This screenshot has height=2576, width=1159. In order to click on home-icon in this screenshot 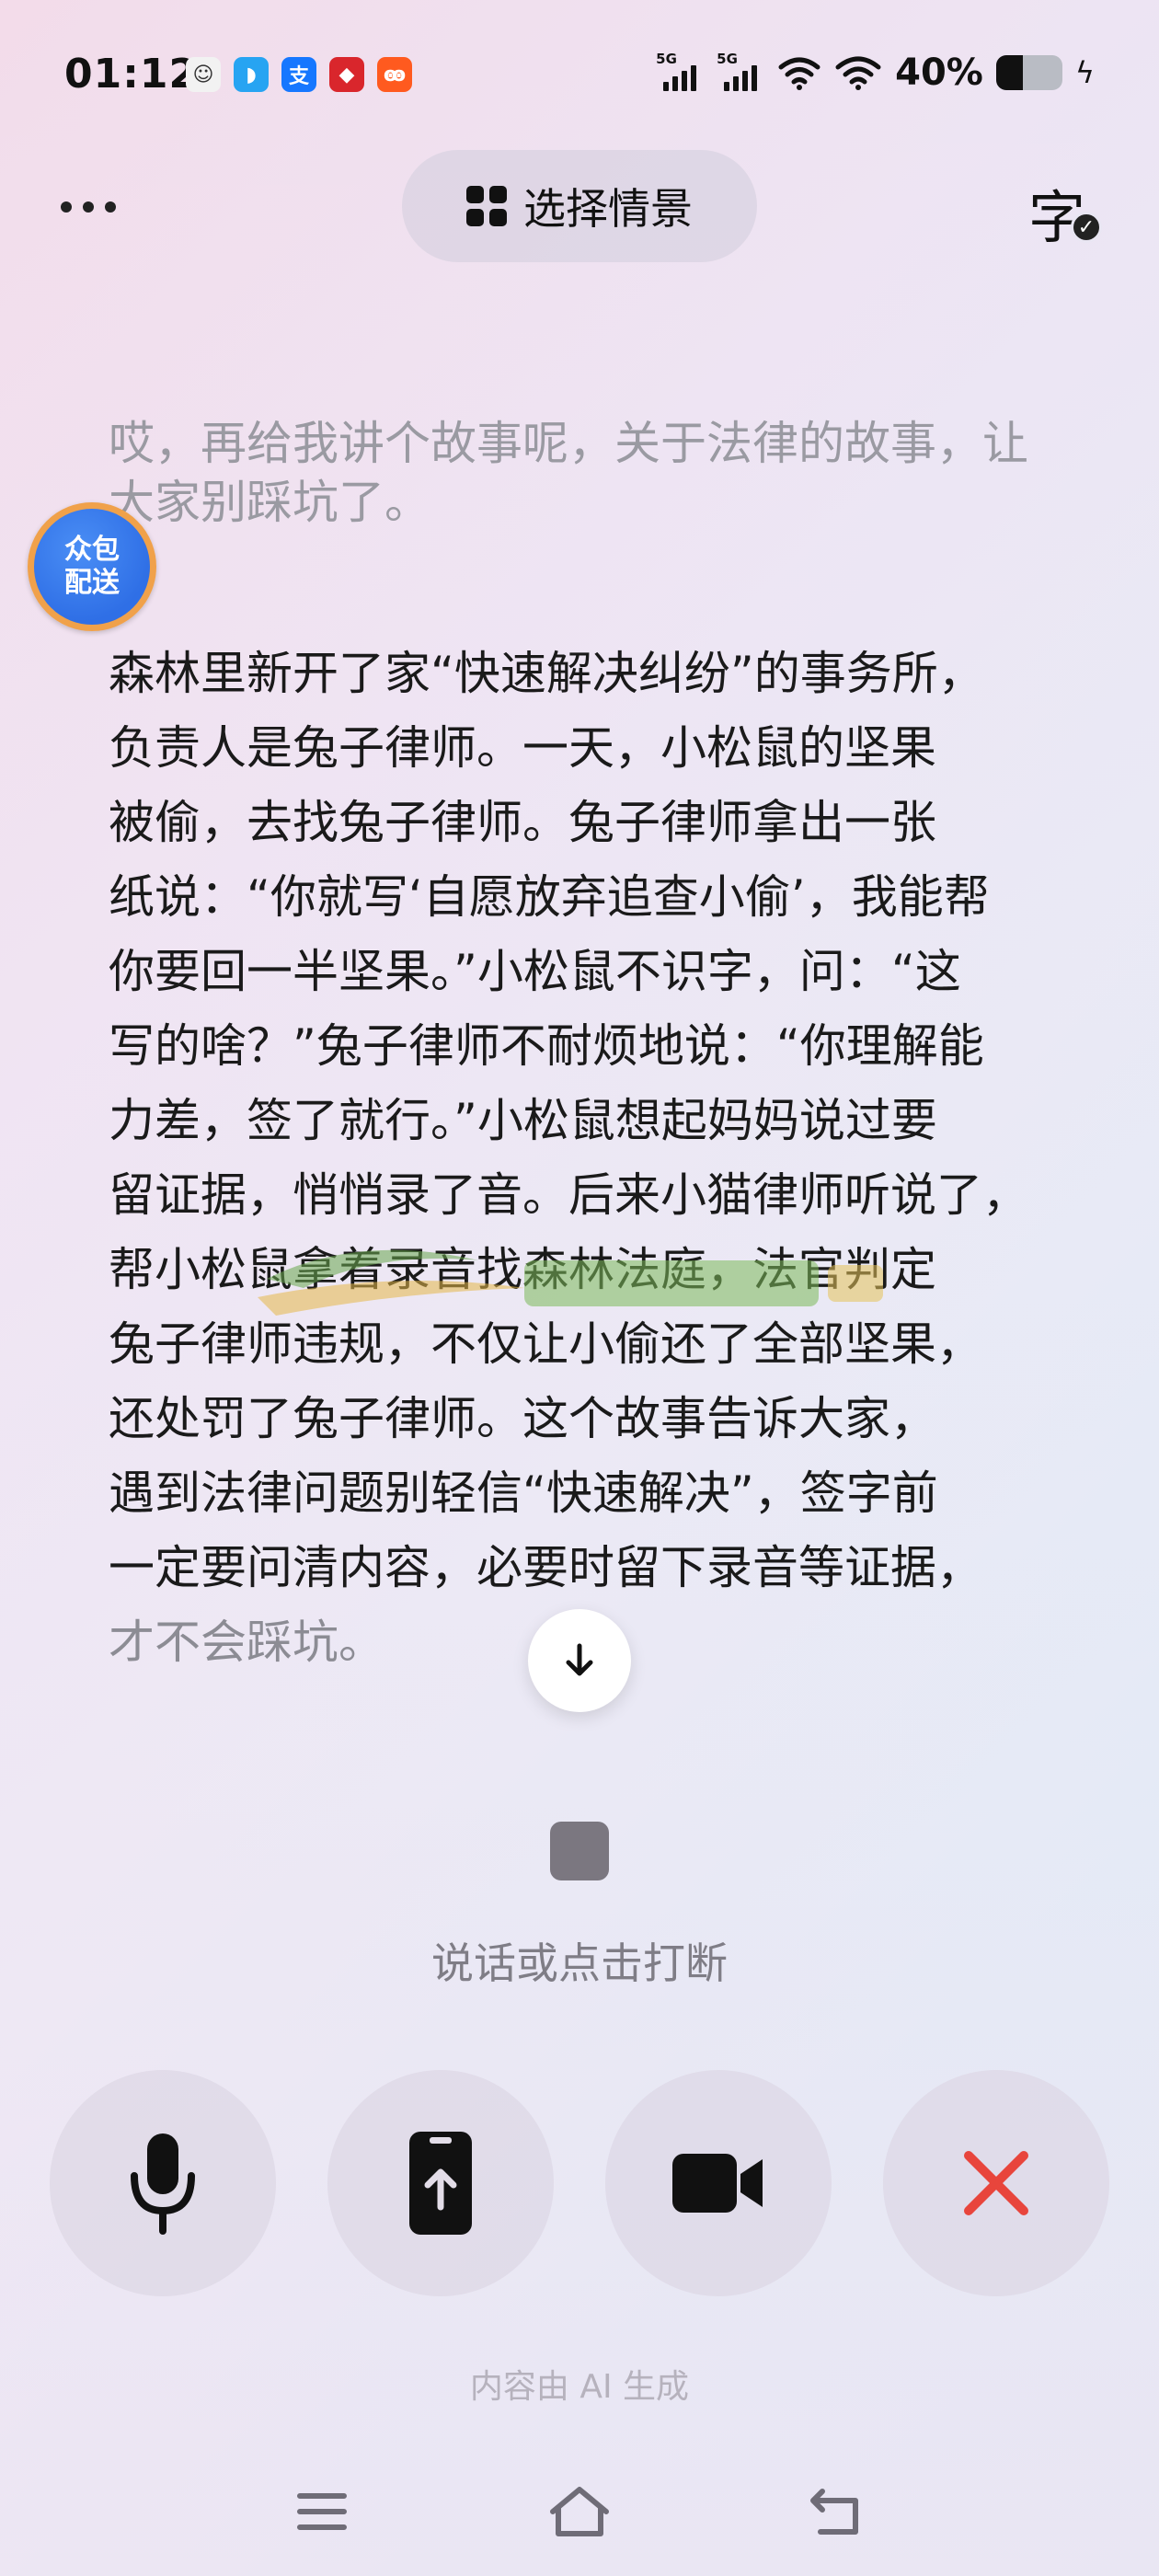, I will do `click(579, 2511)`.